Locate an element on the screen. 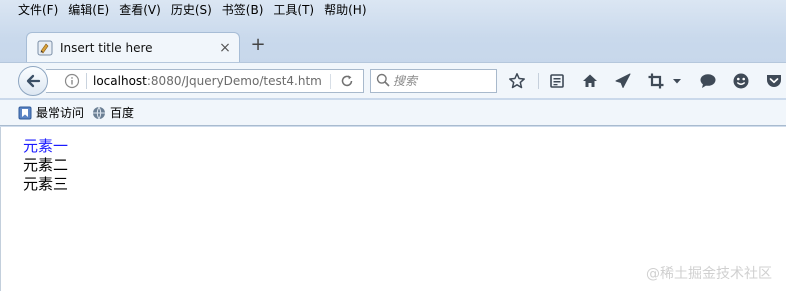 Image resolution: width=786 pixels, height=291 pixels. menu-file: 文件(F) is located at coordinates (38, 9).